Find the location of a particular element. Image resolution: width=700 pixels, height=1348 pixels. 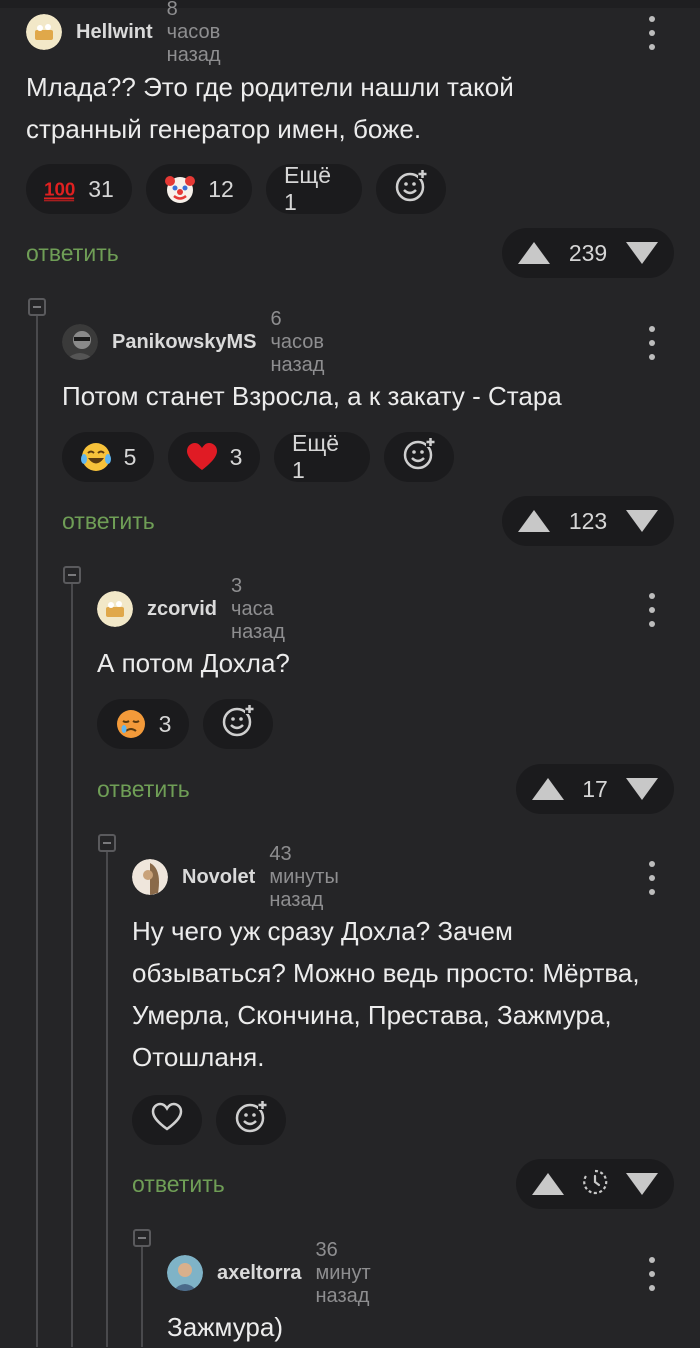

reactions-bar is located at coordinates (209, 1120).